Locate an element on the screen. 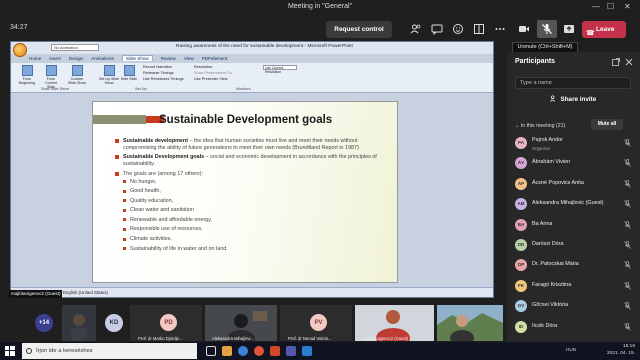 The width and height of the screenshot is (640, 360). from-beginning-button: From Beginning is located at coordinates (27, 75).